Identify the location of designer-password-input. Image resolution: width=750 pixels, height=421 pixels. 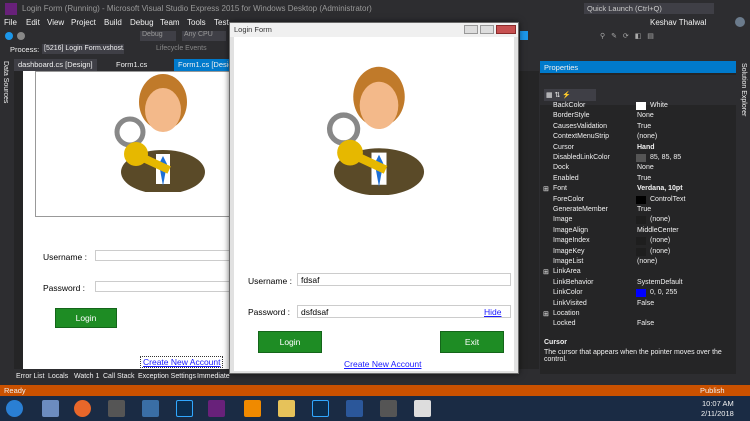
(165, 286).